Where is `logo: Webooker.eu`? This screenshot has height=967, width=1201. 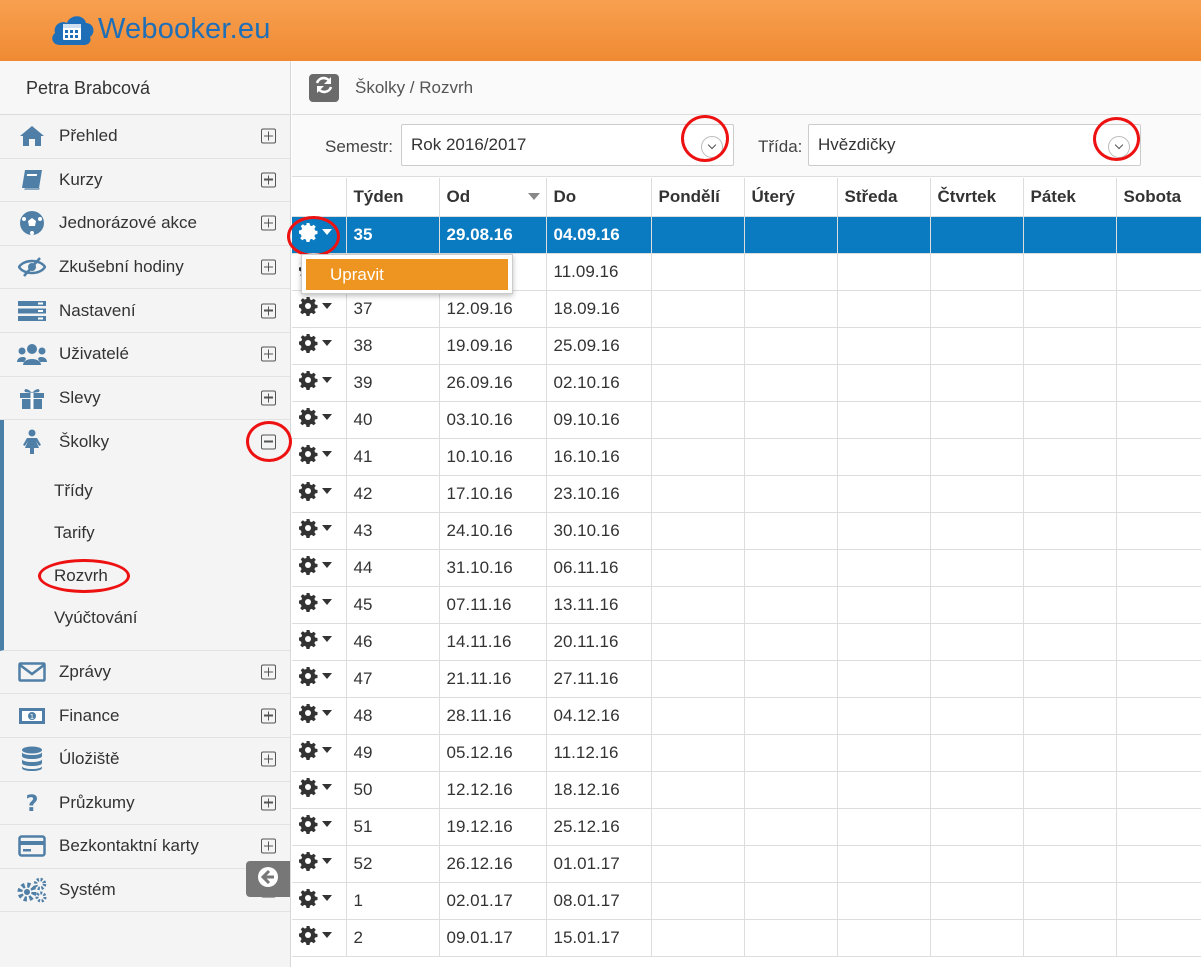 logo: Webooker.eu is located at coordinates (160, 29).